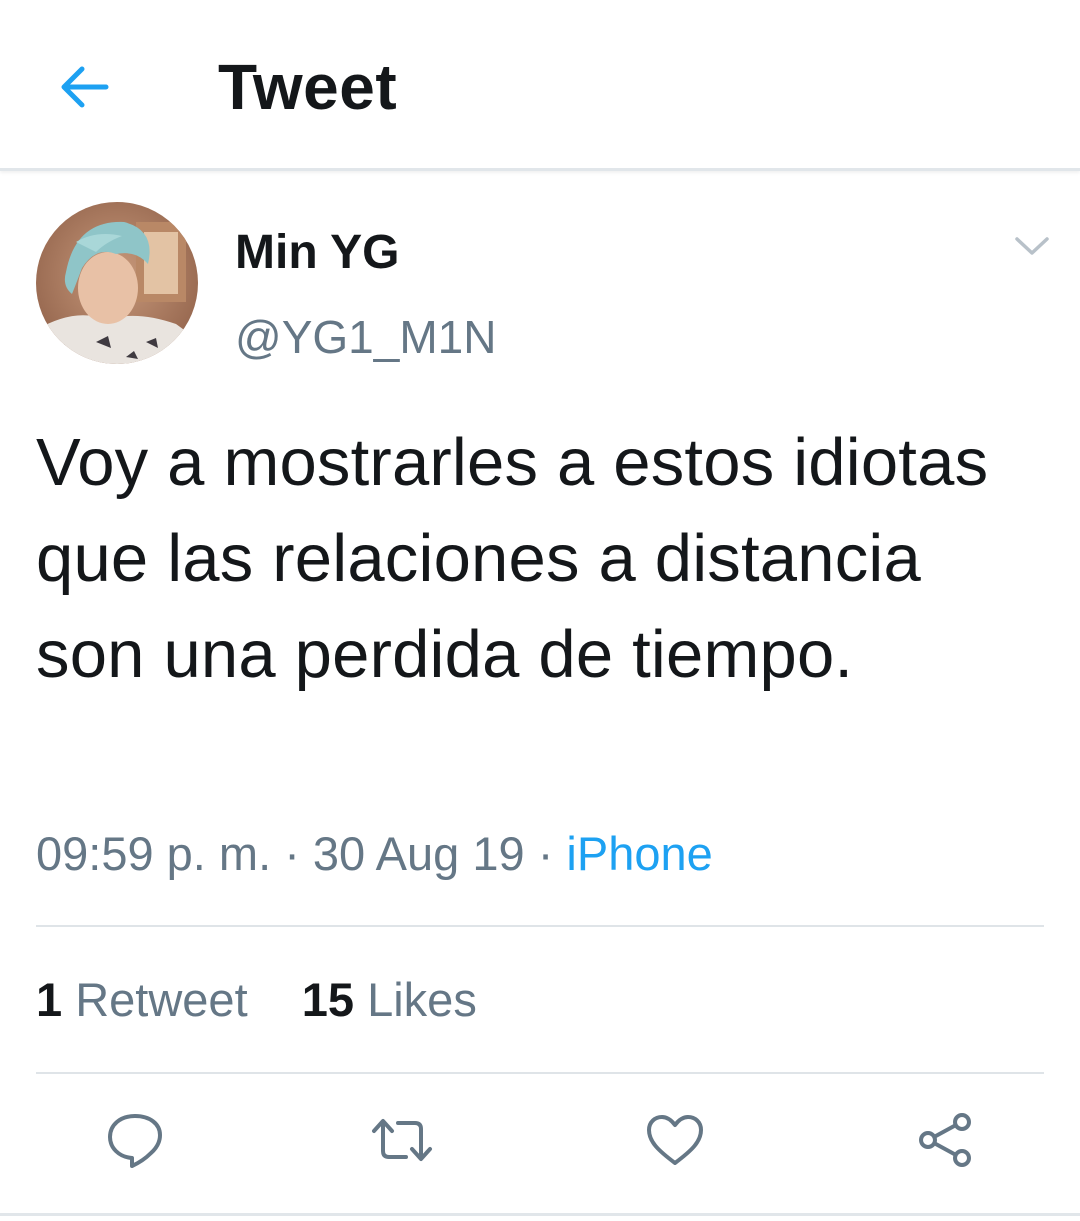 The width and height of the screenshot is (1080, 1221). I want to click on likes-label: Likes, so click(422, 999).